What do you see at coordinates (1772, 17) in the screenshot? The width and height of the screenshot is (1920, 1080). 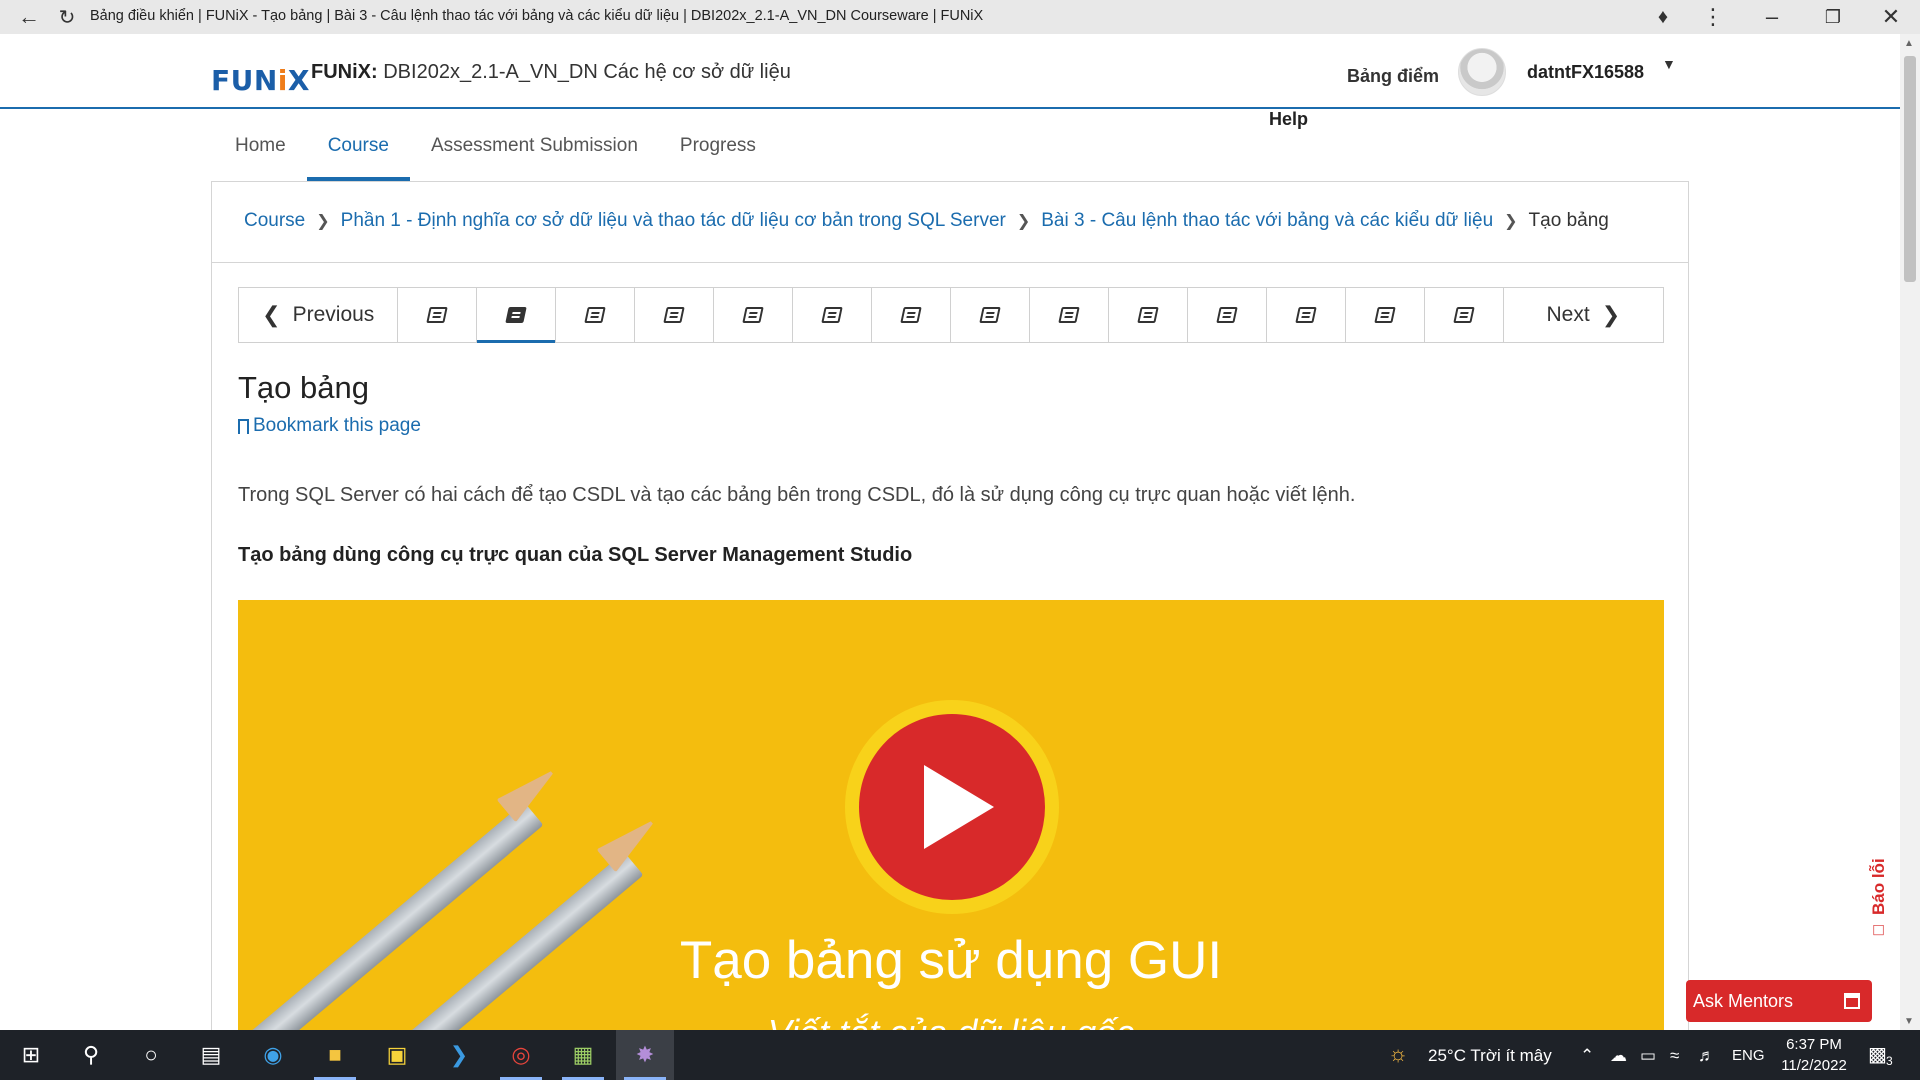 I see `minimize-icon: –` at bounding box center [1772, 17].